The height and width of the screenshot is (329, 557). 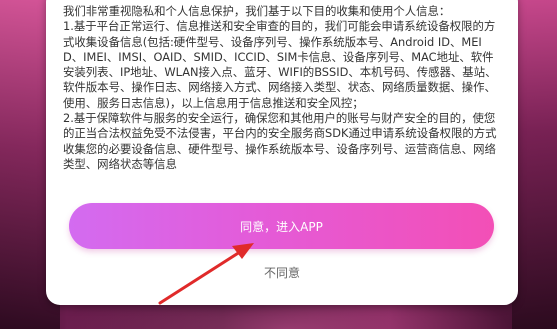 I want to click on background-image-right, so click(x=534, y=164).